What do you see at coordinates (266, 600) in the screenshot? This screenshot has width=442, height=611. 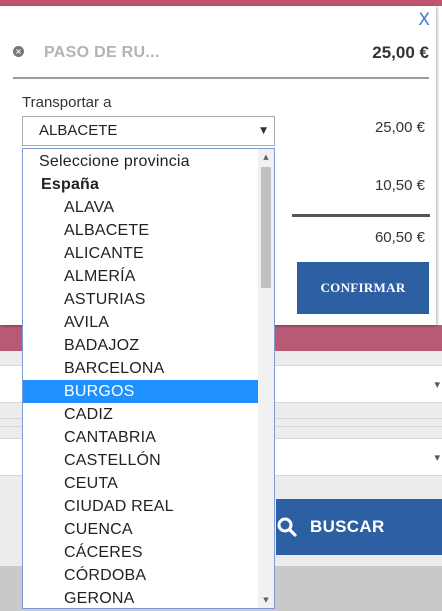 I see `scroll-down-arrow-icon: ▼` at bounding box center [266, 600].